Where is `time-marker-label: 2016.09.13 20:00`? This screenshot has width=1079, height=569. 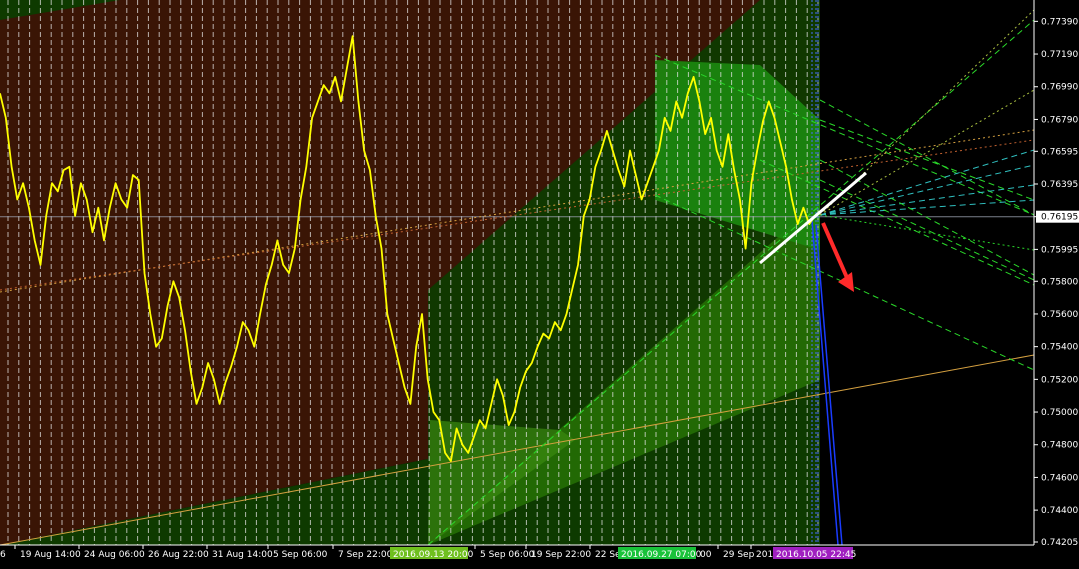
time-marker-label: 2016.09.13 20:00 is located at coordinates (433, 555).